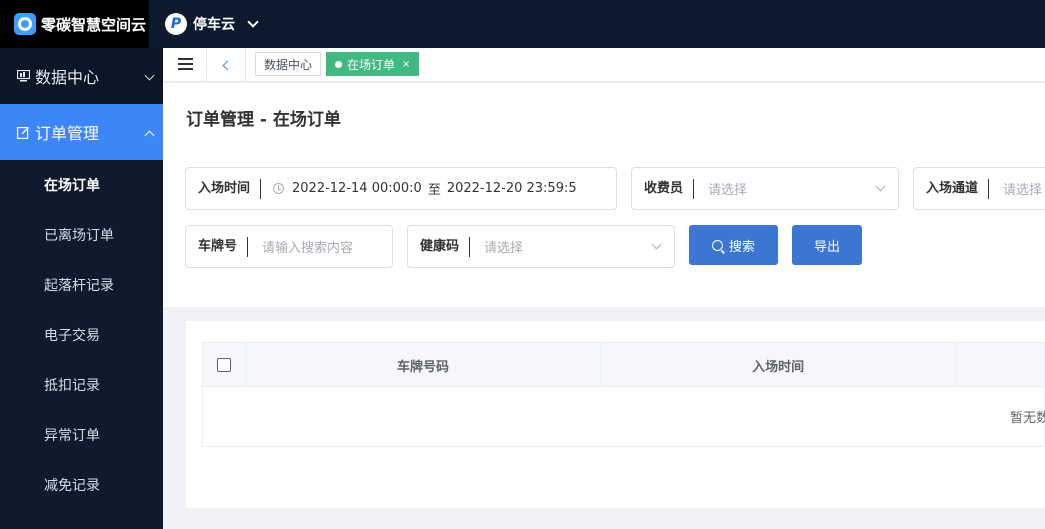 The image size is (1045, 529). I want to click on tab-label: 数据中心, so click(288, 64).